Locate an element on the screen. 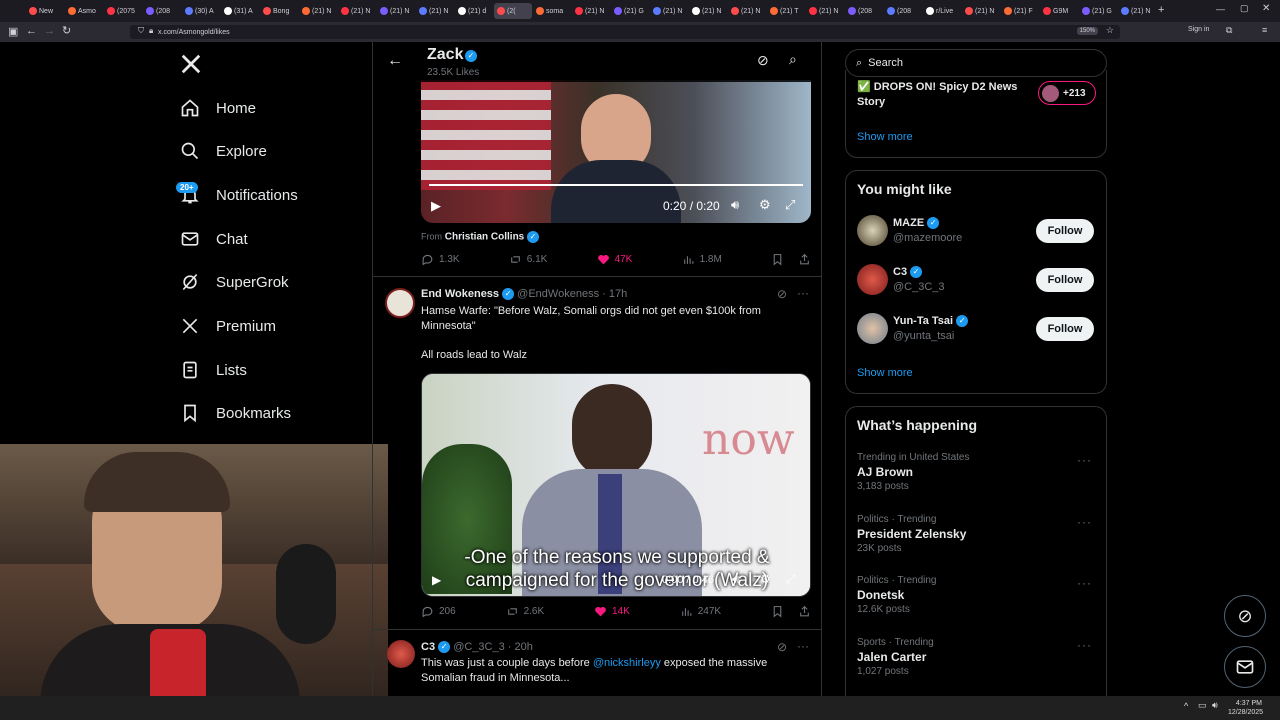  author-handle: @C_3C_3 is located at coordinates (479, 647).